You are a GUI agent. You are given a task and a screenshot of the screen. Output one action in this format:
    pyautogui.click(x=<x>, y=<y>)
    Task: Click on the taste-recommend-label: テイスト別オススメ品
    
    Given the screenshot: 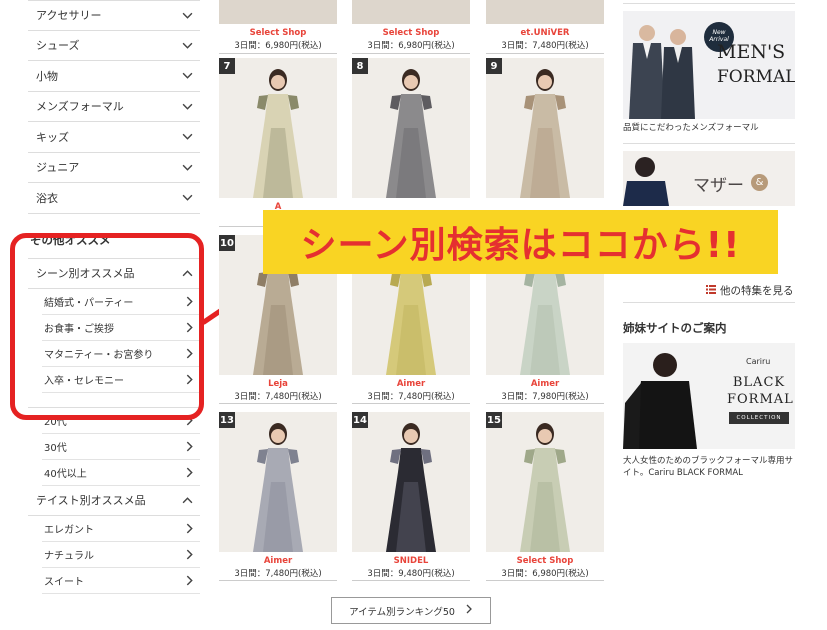 What is the action you would take?
    pyautogui.click(x=91, y=500)
    